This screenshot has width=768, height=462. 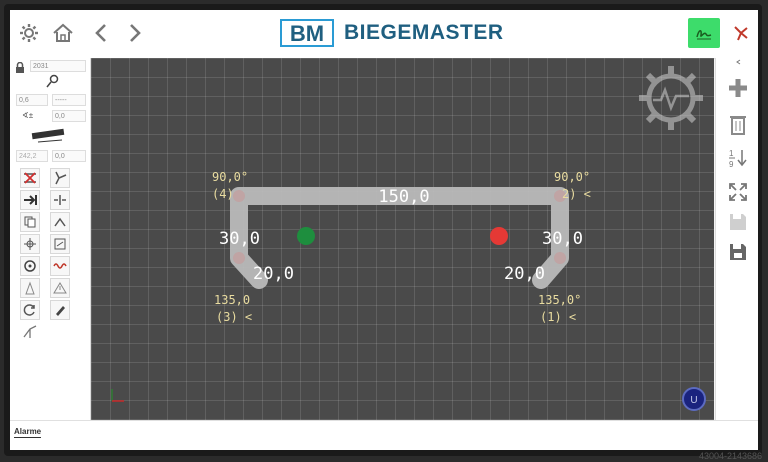 I want to click on watermark-text: 43004-2143686, so click(x=730, y=456).